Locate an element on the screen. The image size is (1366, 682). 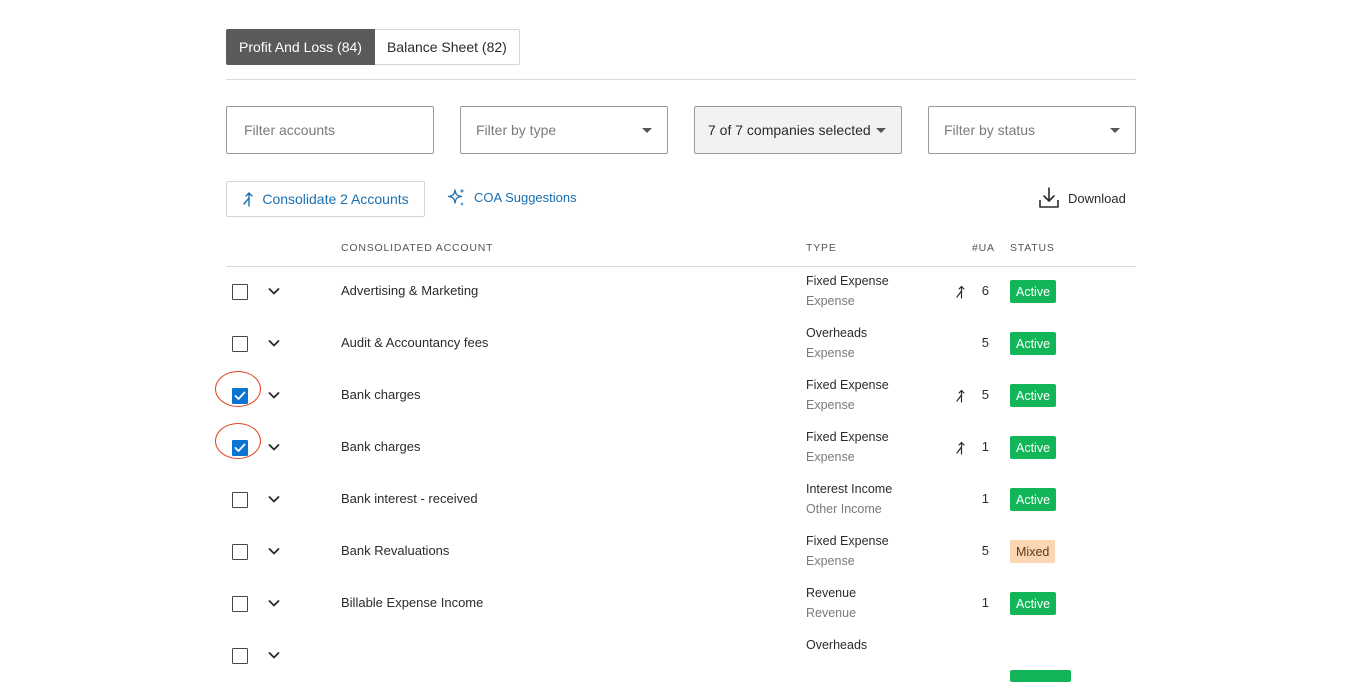
account-subtype: Revenue is located at coordinates (831, 613).